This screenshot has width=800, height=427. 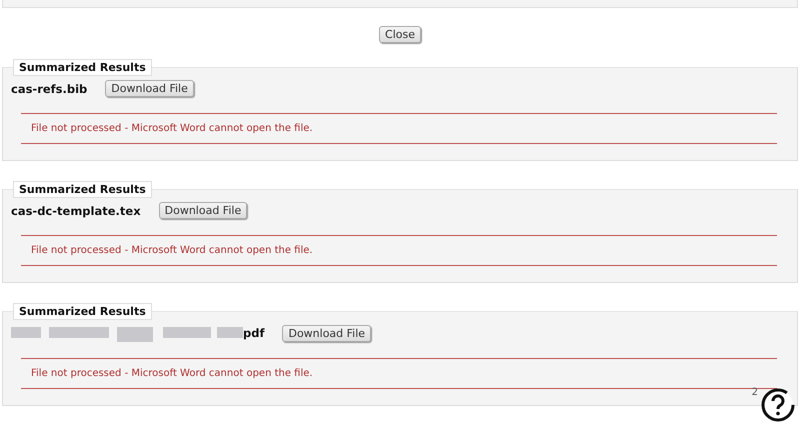 What do you see at coordinates (76, 211) in the screenshot?
I see `file-name: cas-dc-template.tex` at bounding box center [76, 211].